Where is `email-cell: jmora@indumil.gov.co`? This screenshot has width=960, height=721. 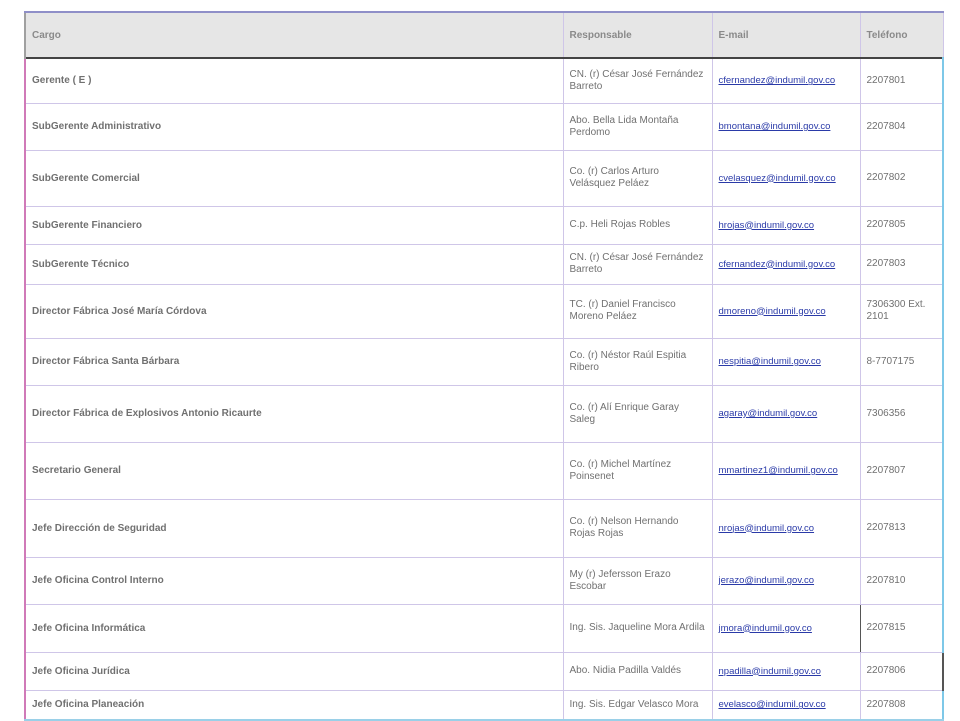 email-cell: jmora@indumil.gov.co is located at coordinates (786, 628).